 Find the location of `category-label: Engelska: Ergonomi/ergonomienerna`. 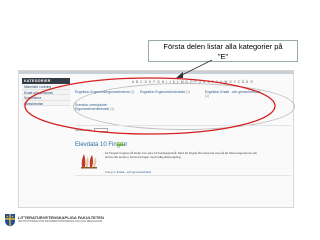

category-label: Engelska: Ergonomi/ergonomienerna is located at coordinates (102, 92).